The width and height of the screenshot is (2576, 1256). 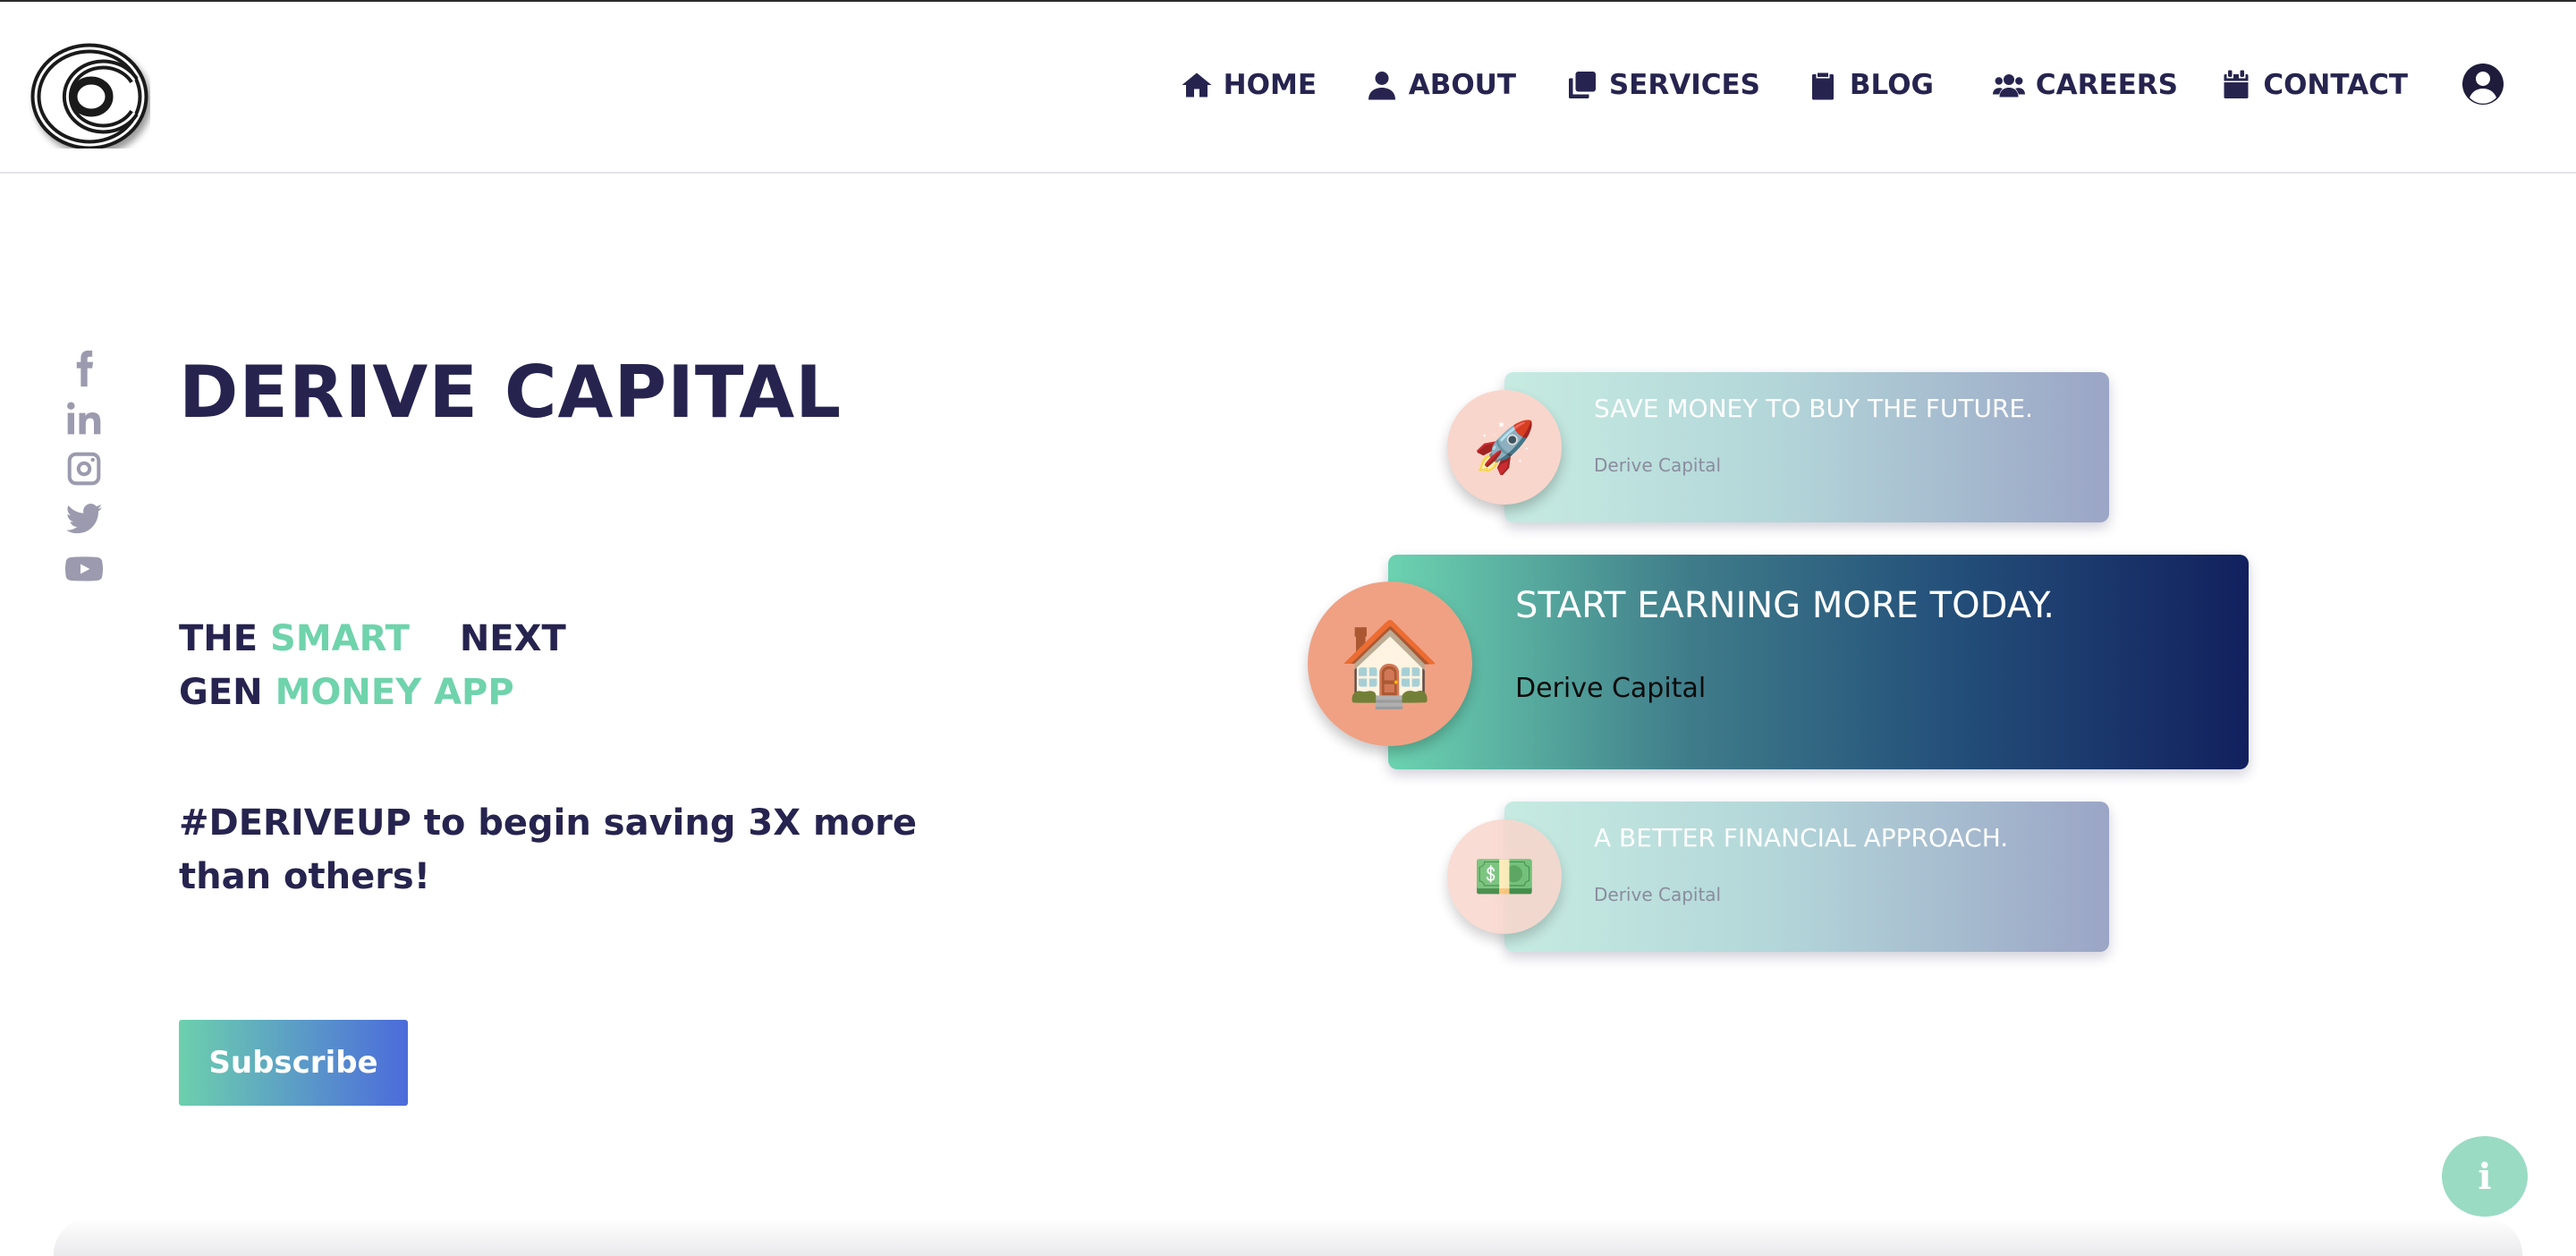 What do you see at coordinates (2236, 84) in the screenshot?
I see `calendar-icon` at bounding box center [2236, 84].